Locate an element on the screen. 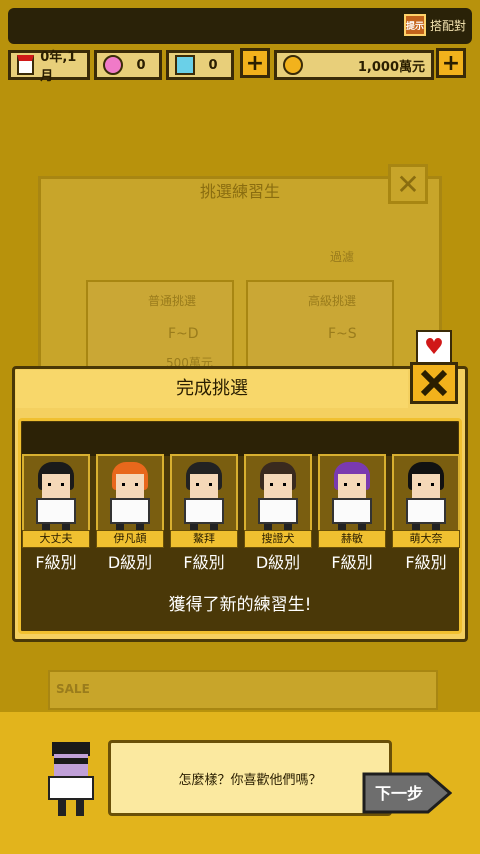  top-bar is located at coordinates (240, 26).